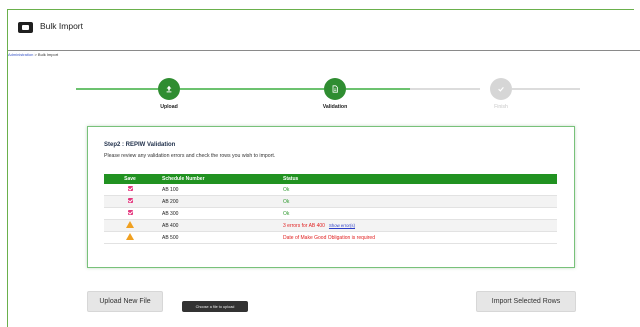 The height and width of the screenshot is (327, 640). I want to click on progress-stepper: Upload Validation Finish, so click(328, 98).